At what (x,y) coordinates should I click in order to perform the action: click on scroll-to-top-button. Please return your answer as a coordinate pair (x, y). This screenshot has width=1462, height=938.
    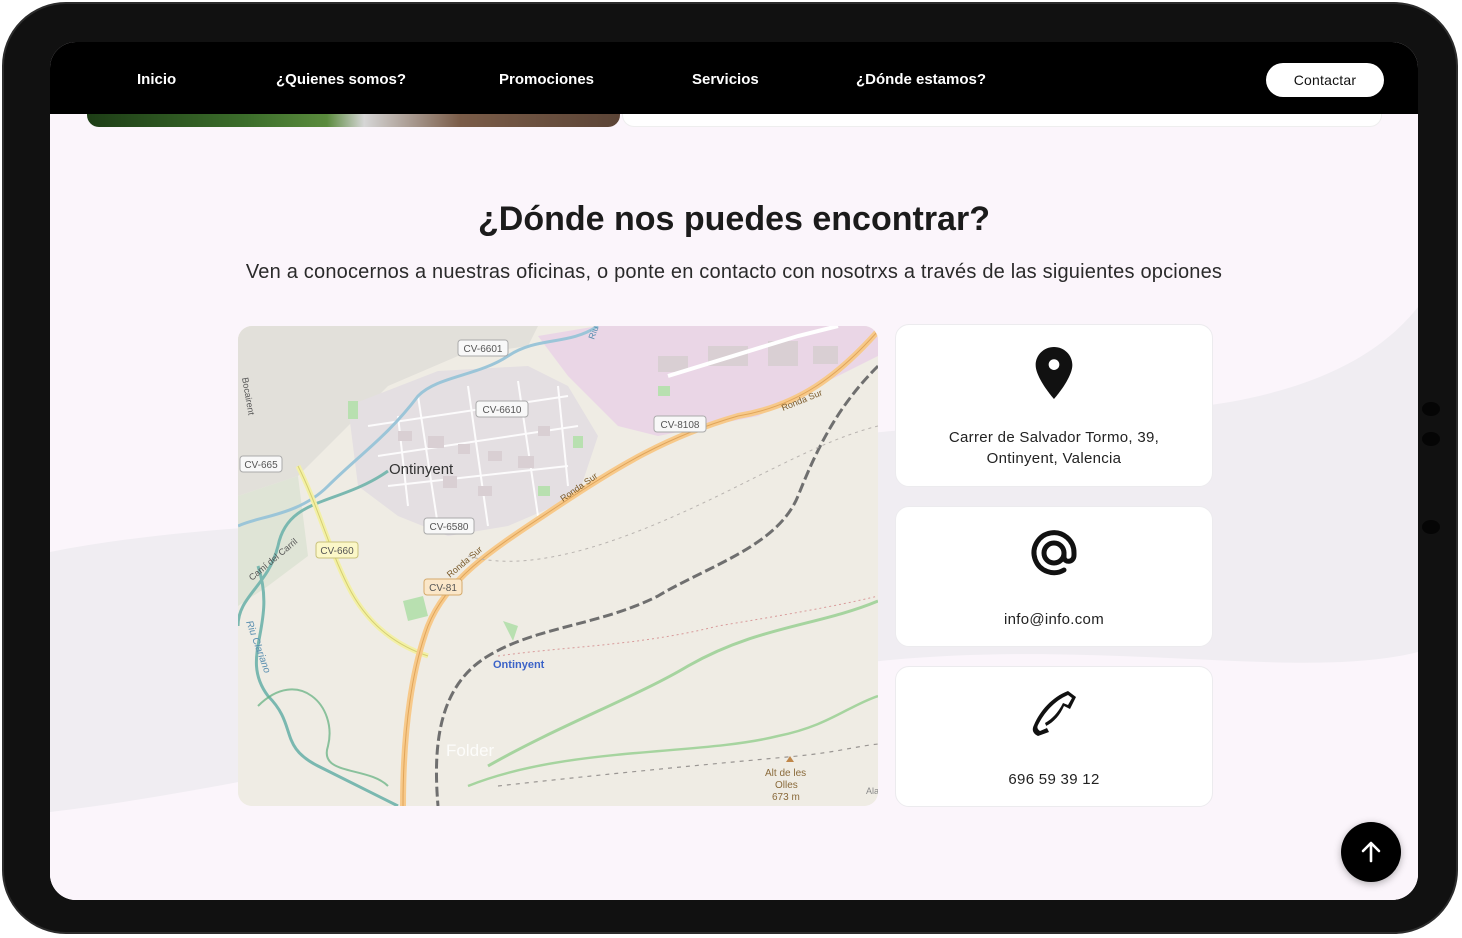
    Looking at the image, I should click on (1371, 852).